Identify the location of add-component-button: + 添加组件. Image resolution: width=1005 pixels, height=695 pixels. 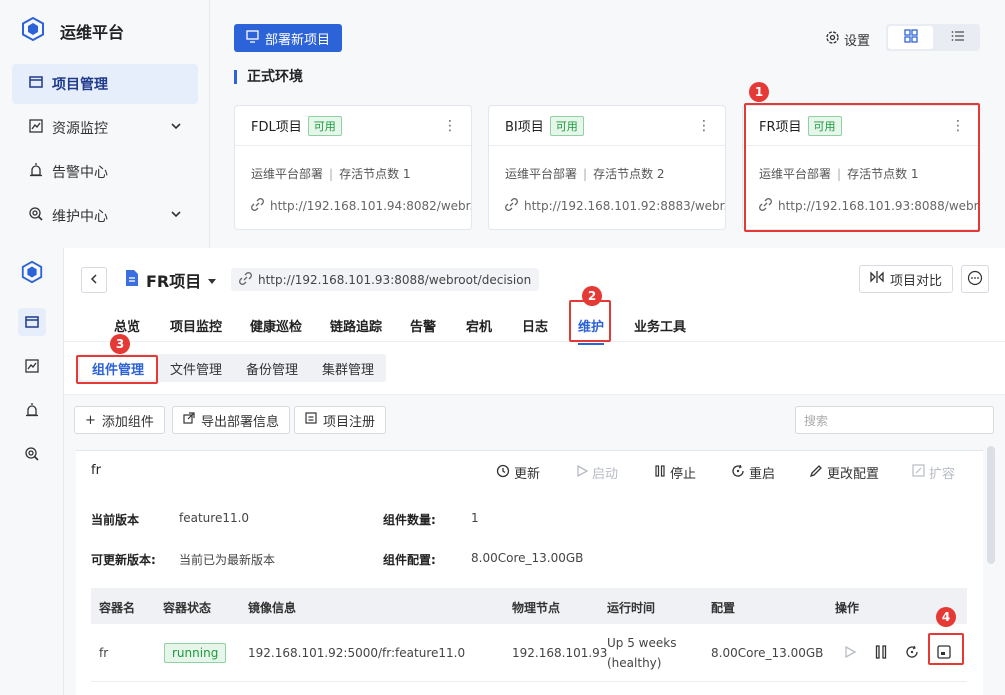
(119, 420).